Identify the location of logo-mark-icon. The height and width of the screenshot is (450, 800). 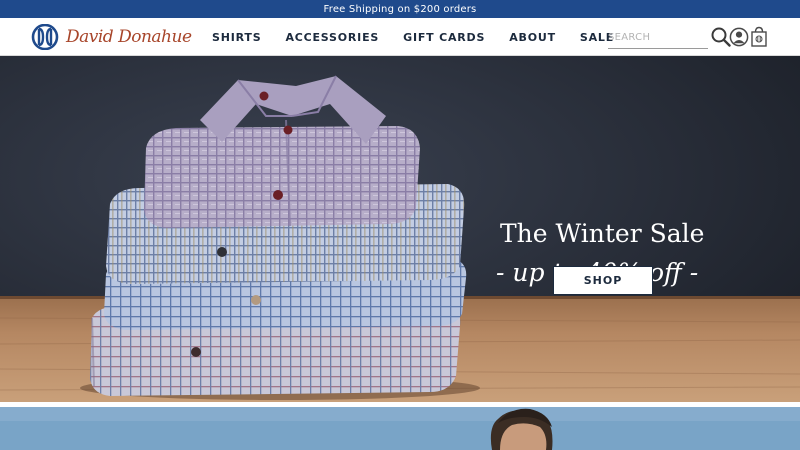
(45, 37).